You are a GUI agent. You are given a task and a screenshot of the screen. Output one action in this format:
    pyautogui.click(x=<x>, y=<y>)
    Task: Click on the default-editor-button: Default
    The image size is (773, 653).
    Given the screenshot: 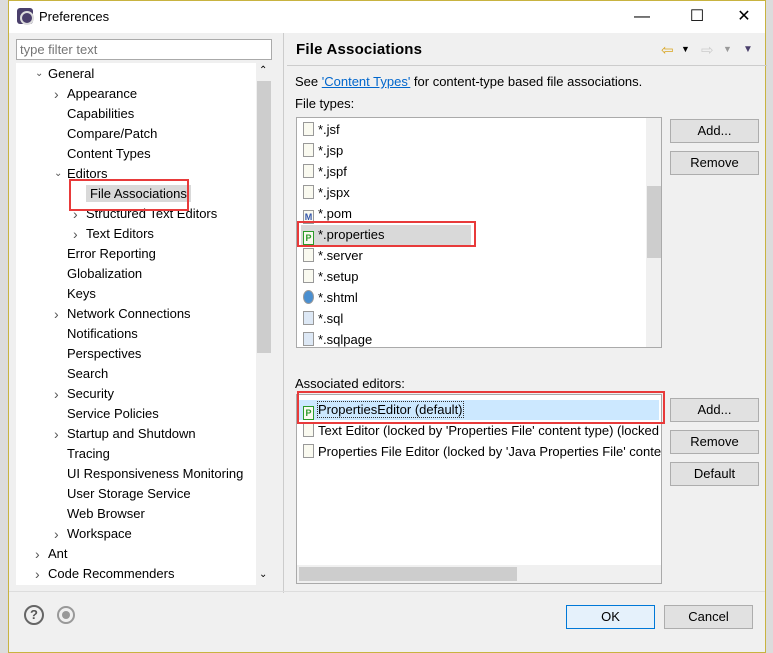 What is the action you would take?
    pyautogui.click(x=714, y=474)
    